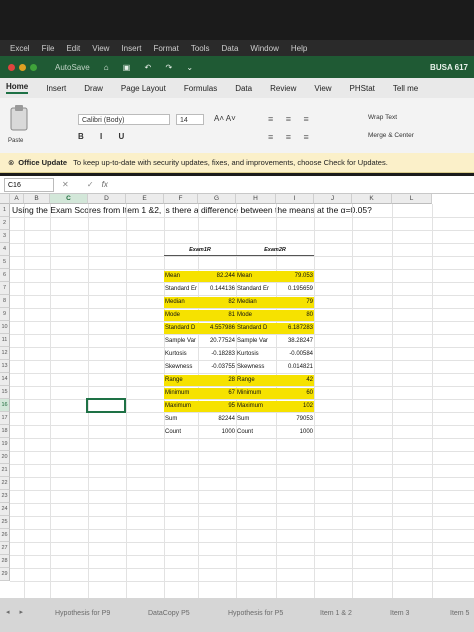 This screenshot has height=632, width=474. What do you see at coordinates (17, 88) in the screenshot?
I see `tab-home: Home` at bounding box center [17, 88].